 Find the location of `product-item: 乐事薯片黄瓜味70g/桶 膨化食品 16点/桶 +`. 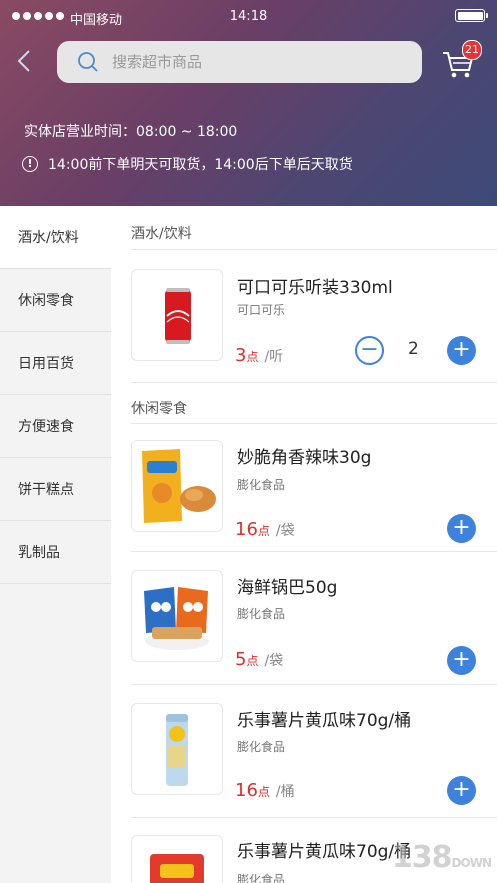

product-item: 乐事薯片黄瓜味70g/桶 膨化食品 16点/桶 + is located at coordinates (304, 750).